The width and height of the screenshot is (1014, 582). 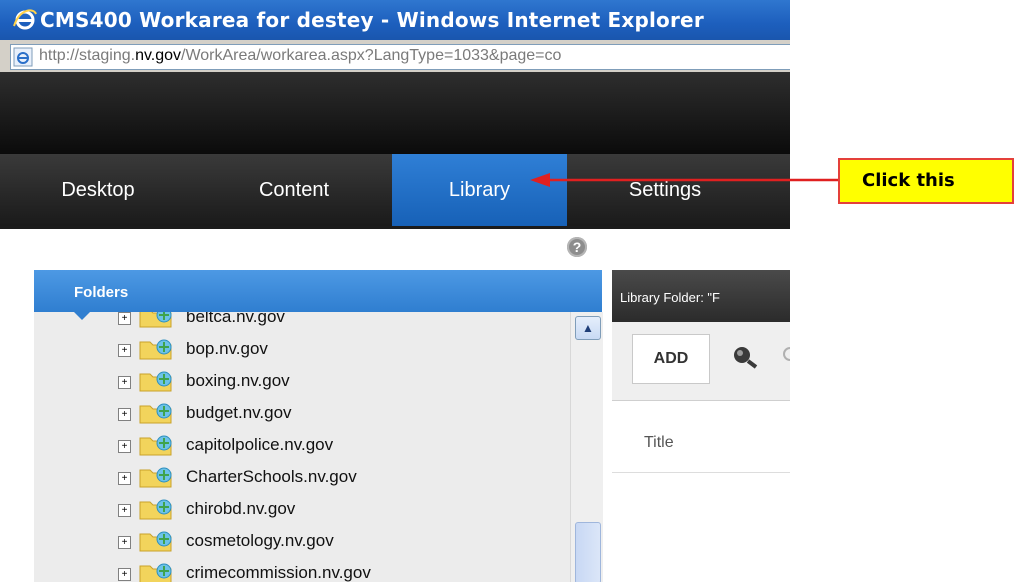 I want to click on library-header: Library Folder: "F, so click(x=701, y=296).